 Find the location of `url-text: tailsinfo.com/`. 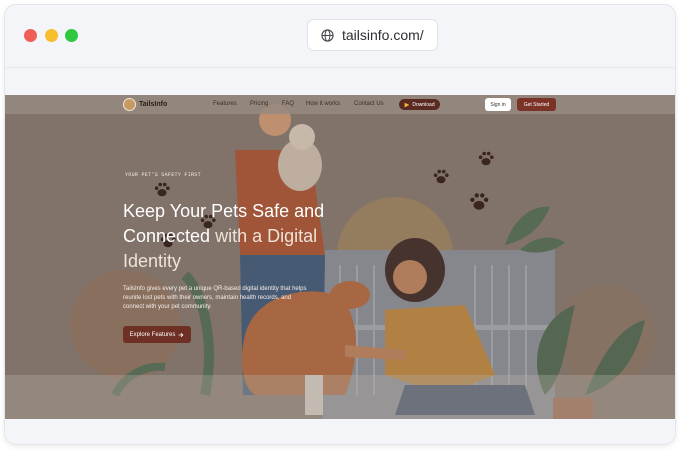

url-text: tailsinfo.com/ is located at coordinates (383, 35).